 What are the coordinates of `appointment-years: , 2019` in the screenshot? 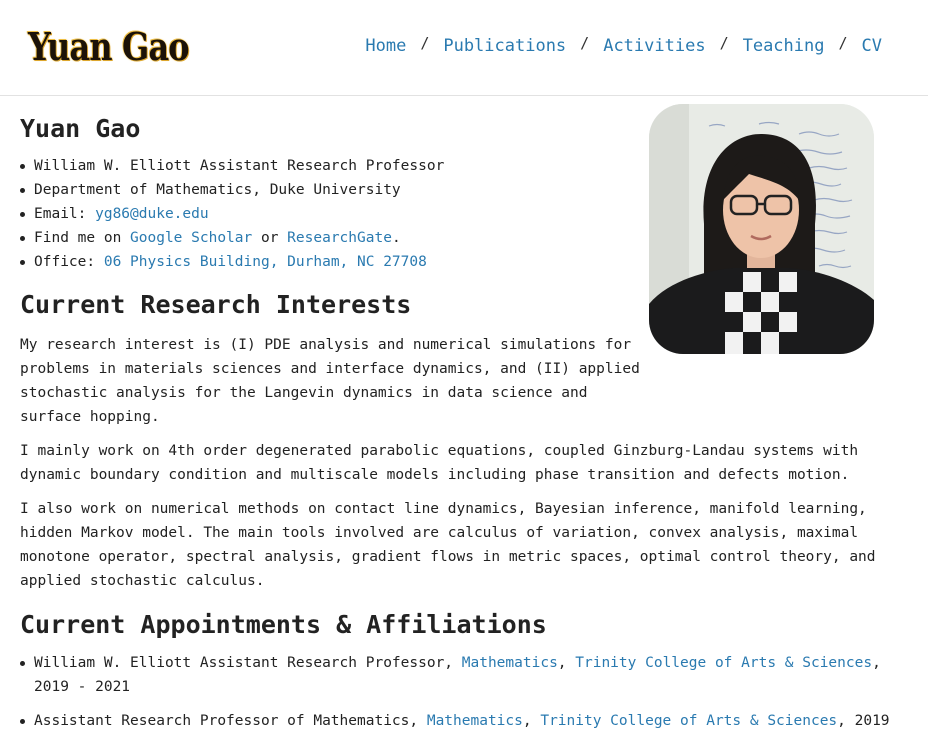 It's located at (863, 721).